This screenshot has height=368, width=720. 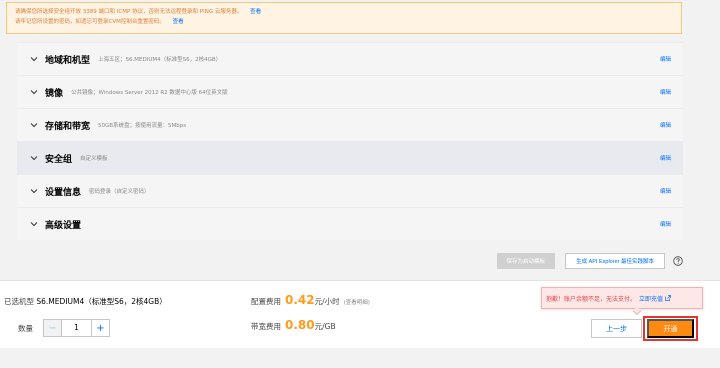 I want to click on config-fee-unit: 元/小时, so click(x=327, y=301).